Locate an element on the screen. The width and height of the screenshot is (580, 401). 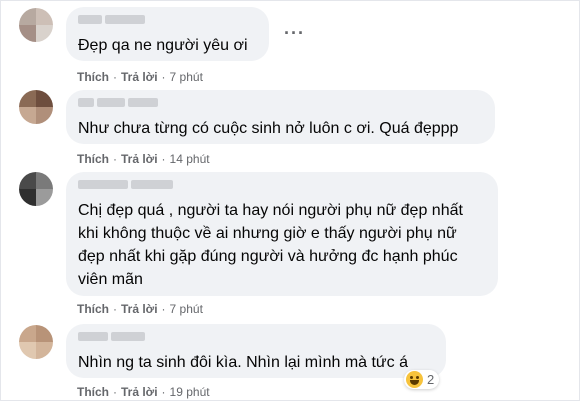
comment-actions: Thích · Trả lời · 14 phút is located at coordinates (143, 159).